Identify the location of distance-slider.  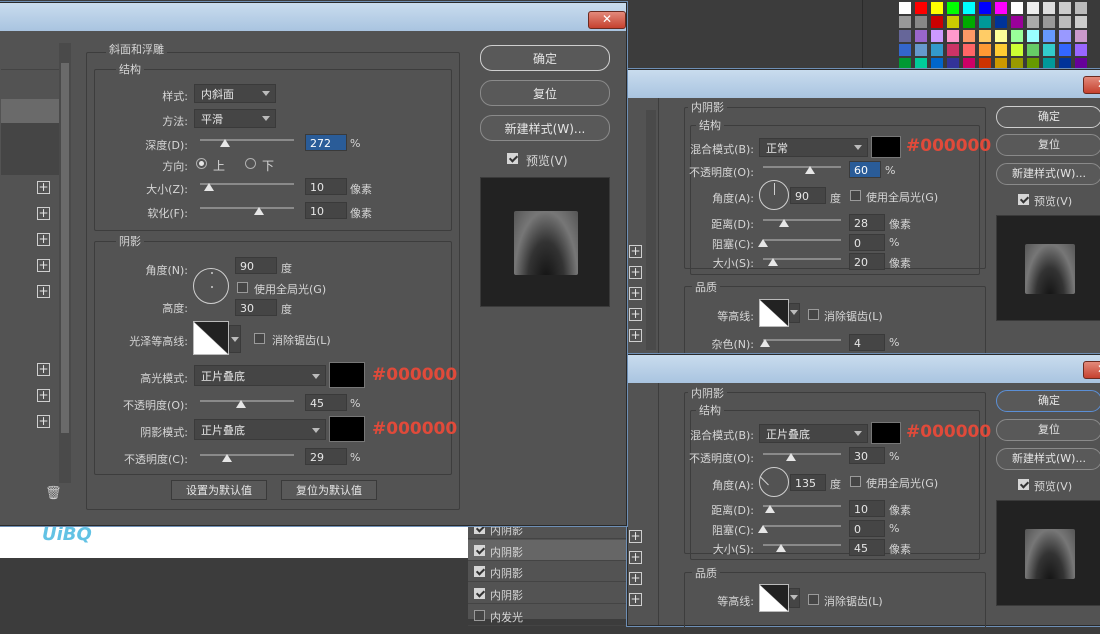
(802, 220).